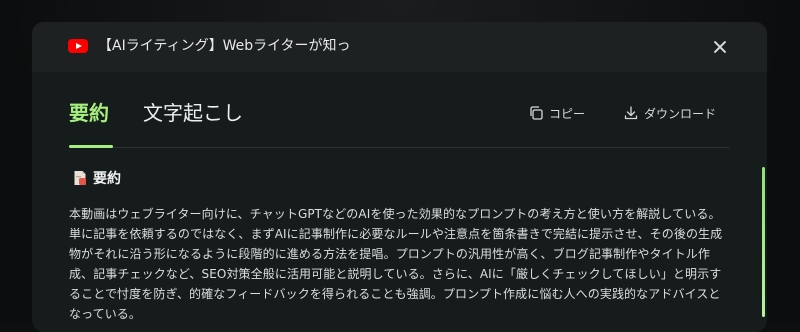 This screenshot has height=332, width=800. What do you see at coordinates (536, 113) in the screenshot?
I see `copy-icon` at bounding box center [536, 113].